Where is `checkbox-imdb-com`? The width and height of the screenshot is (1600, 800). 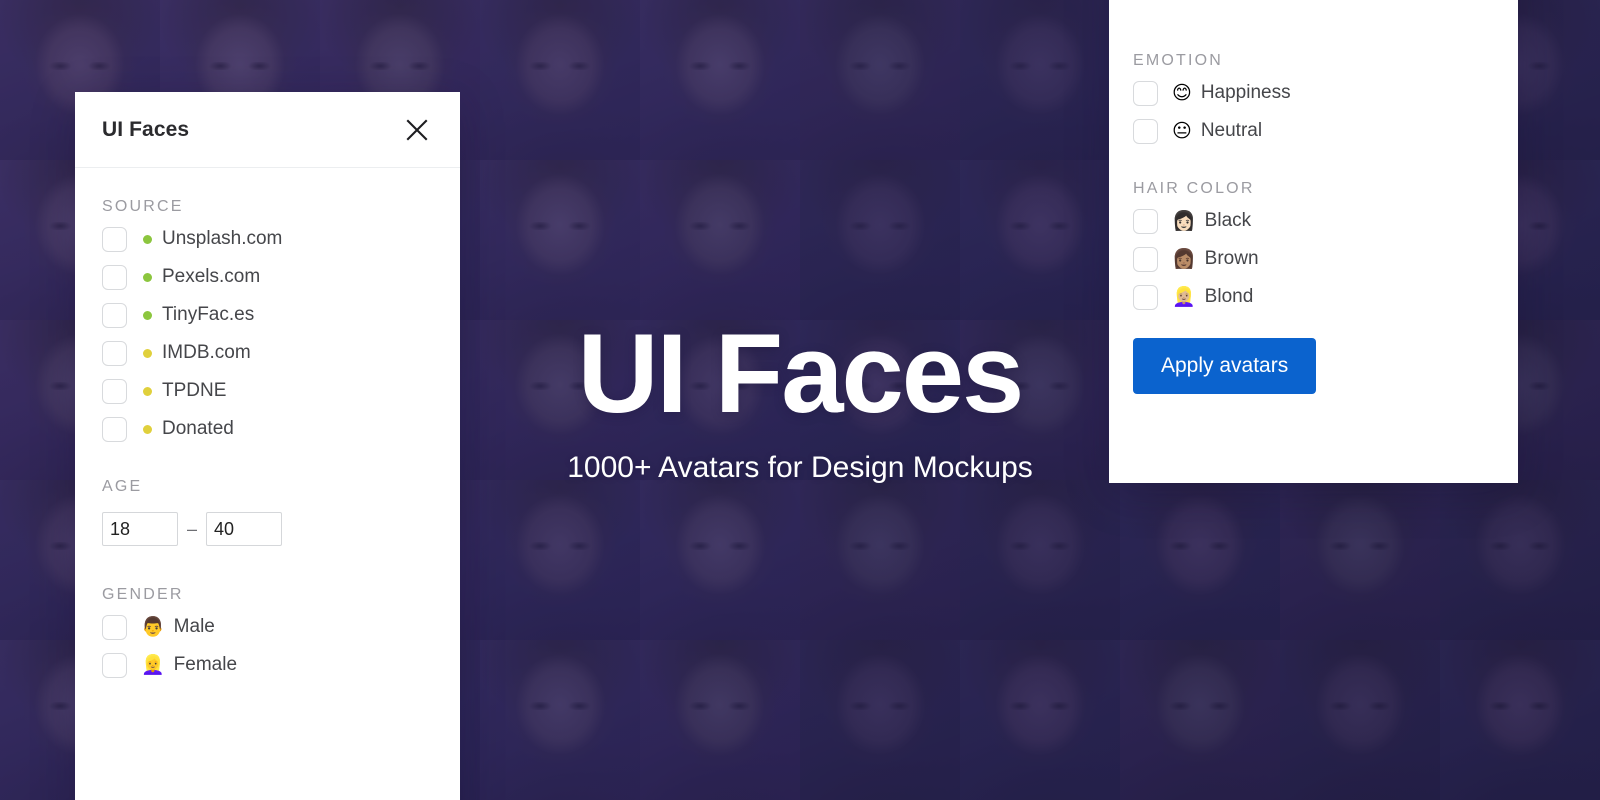
checkbox-imdb-com is located at coordinates (114, 353).